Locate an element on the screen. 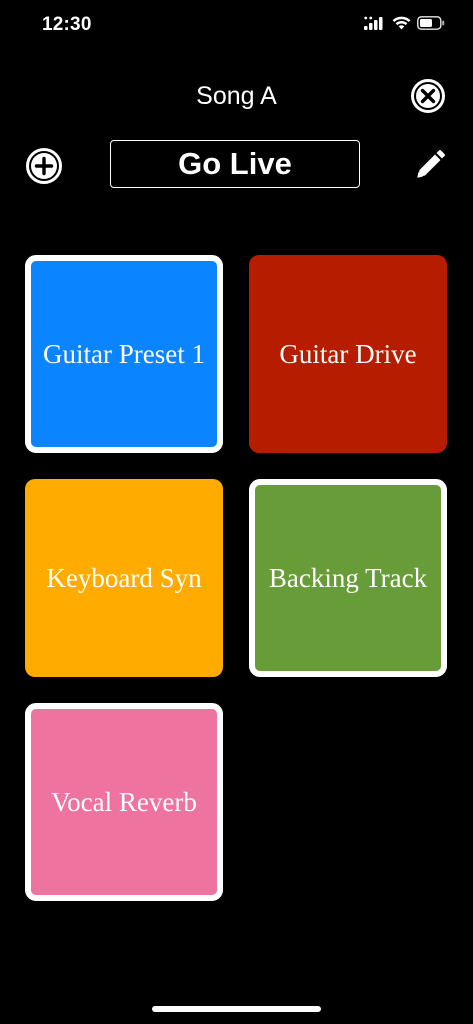 This screenshot has width=473, height=1024. pad-backing-track: Backing Track is located at coordinates (348, 578).